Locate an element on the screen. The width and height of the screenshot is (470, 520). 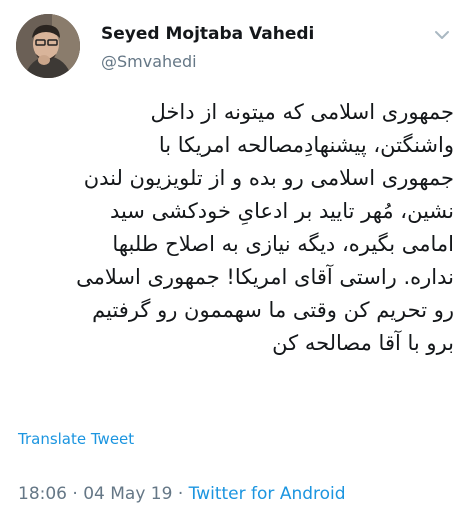
tweet-date: 04 May 19 is located at coordinates (128, 494).